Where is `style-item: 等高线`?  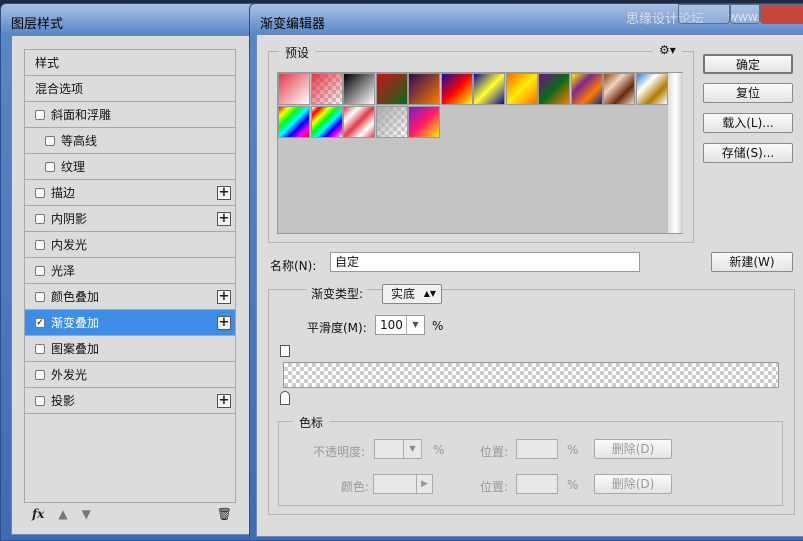 style-item: 等高线 is located at coordinates (130, 141).